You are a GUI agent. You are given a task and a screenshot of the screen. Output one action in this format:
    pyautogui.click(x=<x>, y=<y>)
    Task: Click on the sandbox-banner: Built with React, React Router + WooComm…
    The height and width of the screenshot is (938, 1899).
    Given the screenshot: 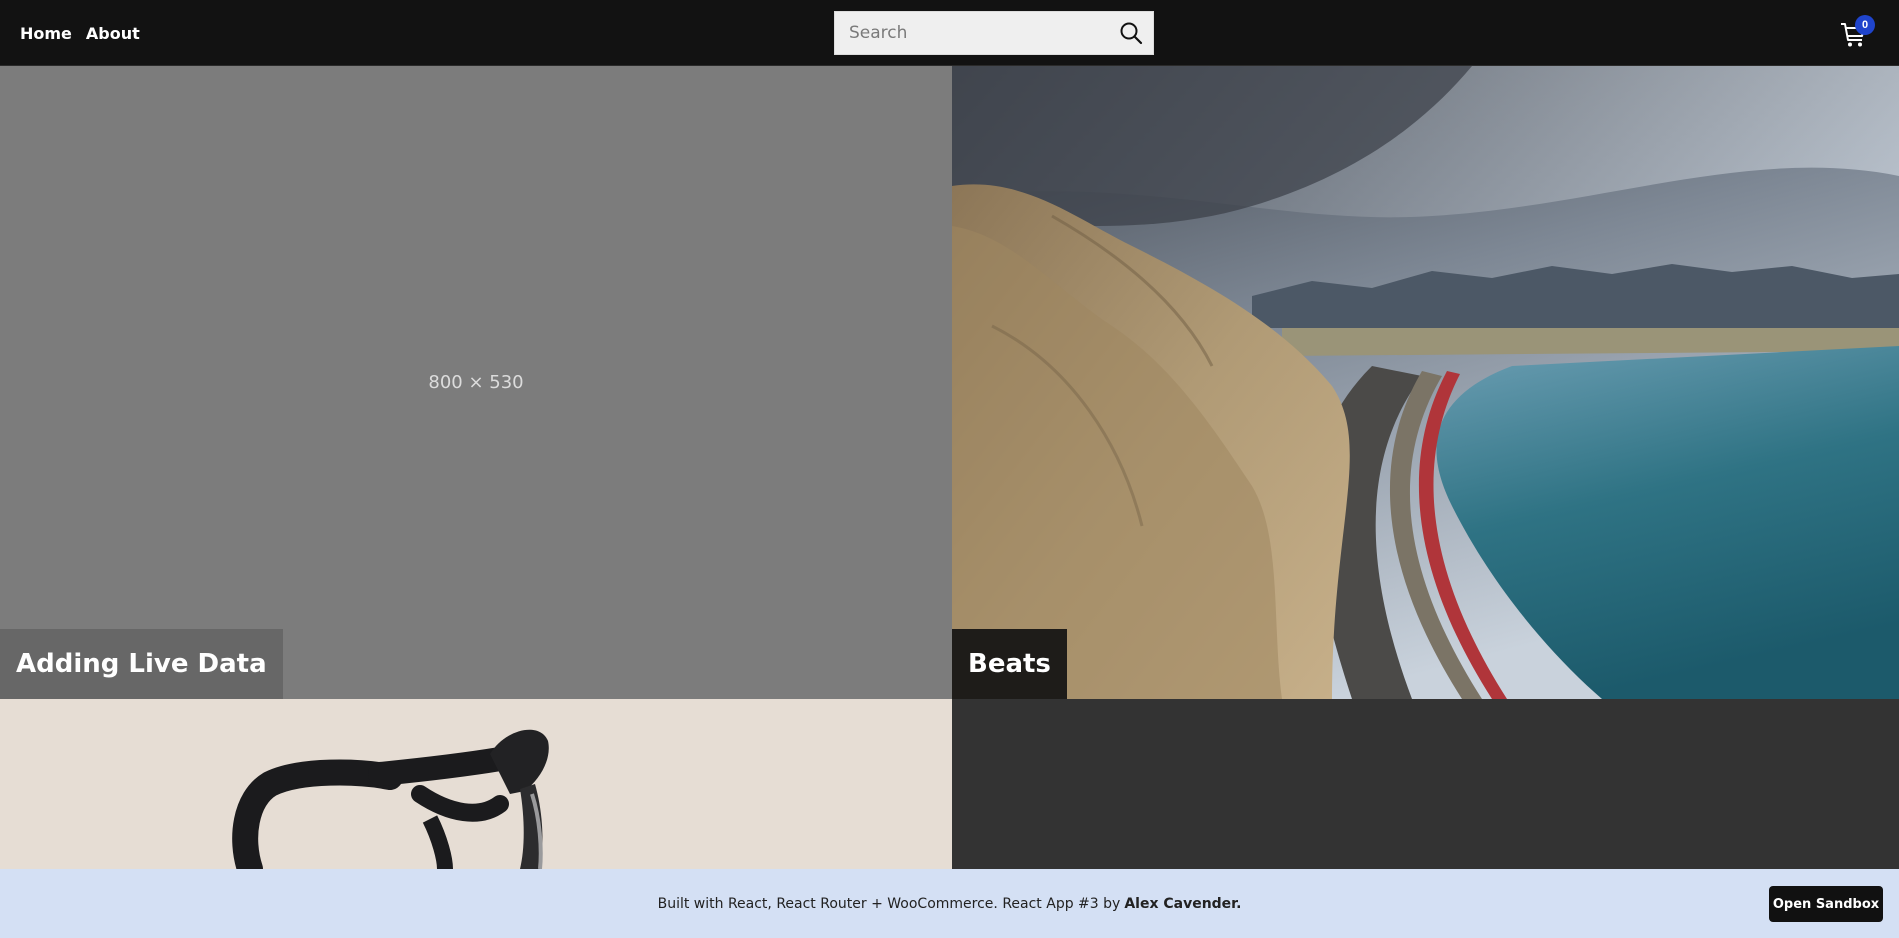 What is the action you would take?
    pyautogui.click(x=949, y=903)
    